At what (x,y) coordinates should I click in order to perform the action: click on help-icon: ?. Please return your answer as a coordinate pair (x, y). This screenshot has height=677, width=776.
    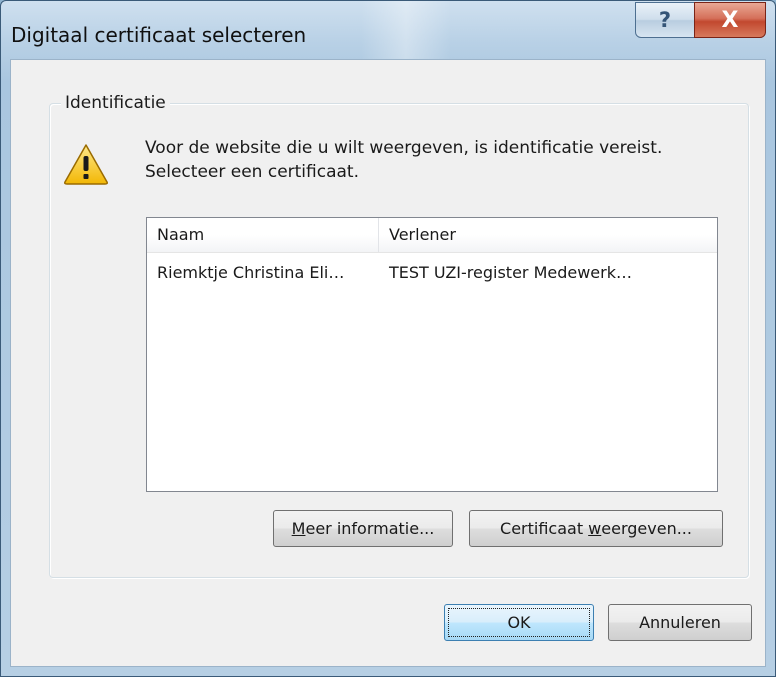
    Looking at the image, I should click on (665, 20).